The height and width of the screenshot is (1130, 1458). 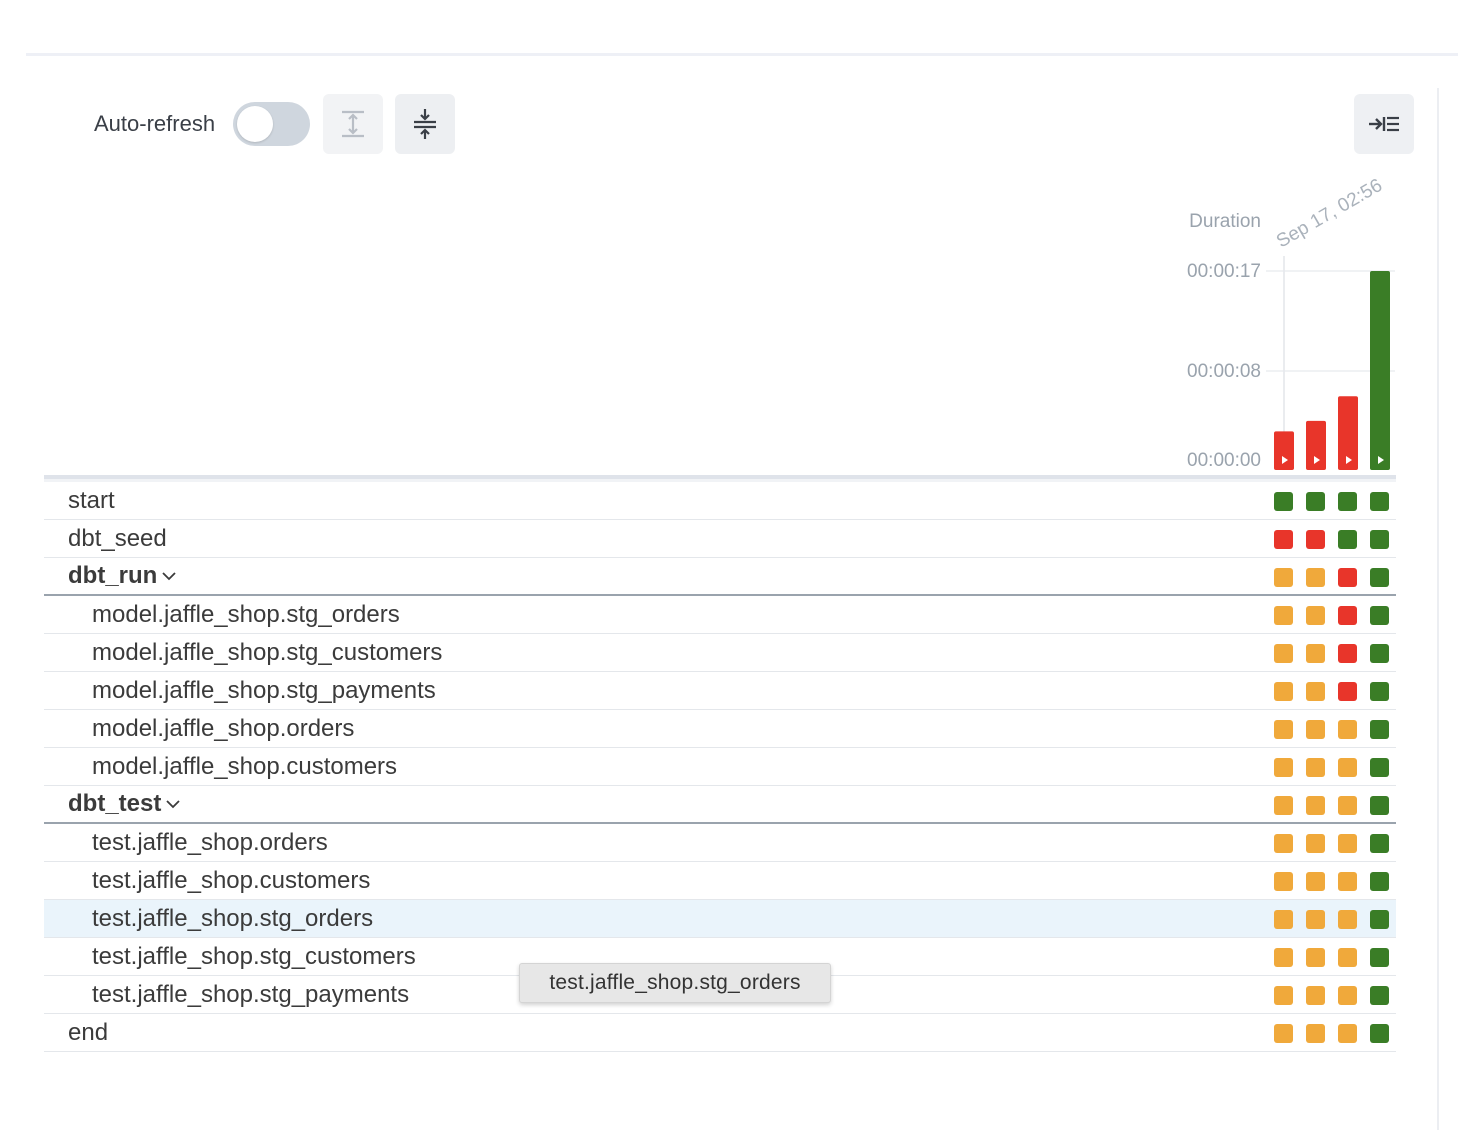 I want to click on run-date-label: Sep 17, 02:56, so click(x=1329, y=213).